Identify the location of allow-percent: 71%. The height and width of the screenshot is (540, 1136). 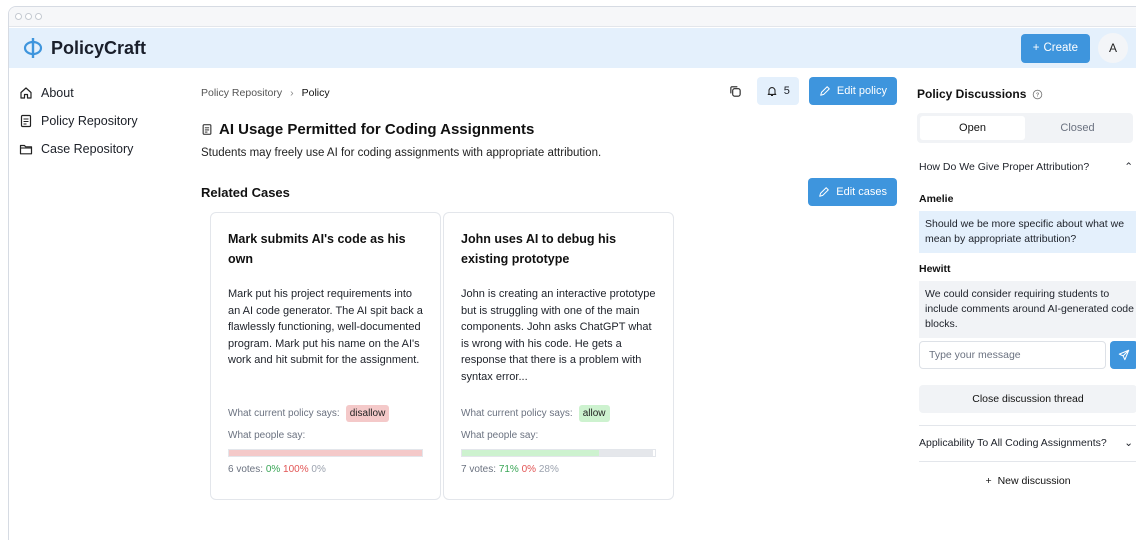
(508, 469).